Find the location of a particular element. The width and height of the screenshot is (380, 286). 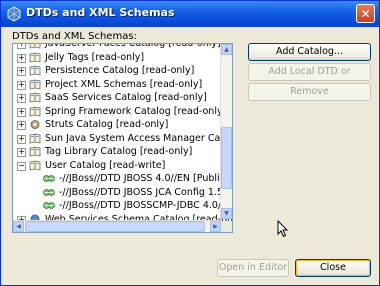

scroll-up-arrow-icon: ▲ is located at coordinates (226, 49).